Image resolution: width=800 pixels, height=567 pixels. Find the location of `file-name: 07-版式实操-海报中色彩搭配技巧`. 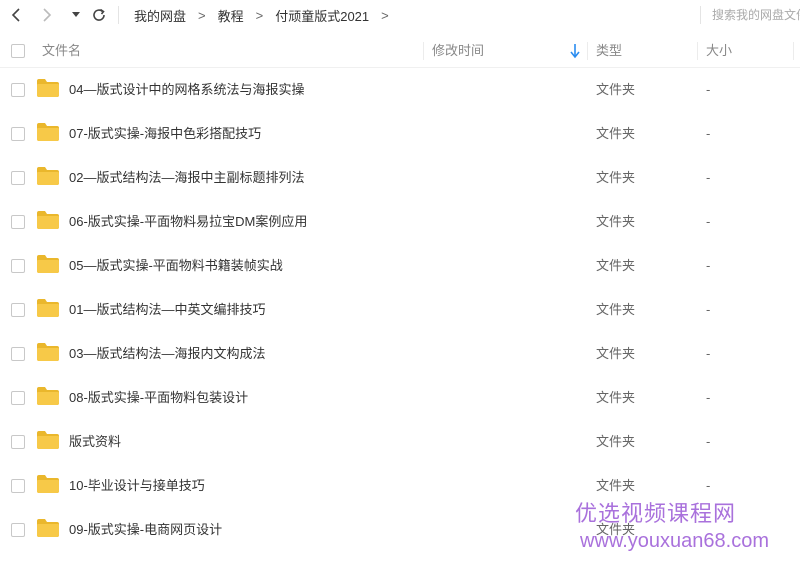

file-name: 07-版式实操-海报中色彩搭配技巧 is located at coordinates (165, 134).